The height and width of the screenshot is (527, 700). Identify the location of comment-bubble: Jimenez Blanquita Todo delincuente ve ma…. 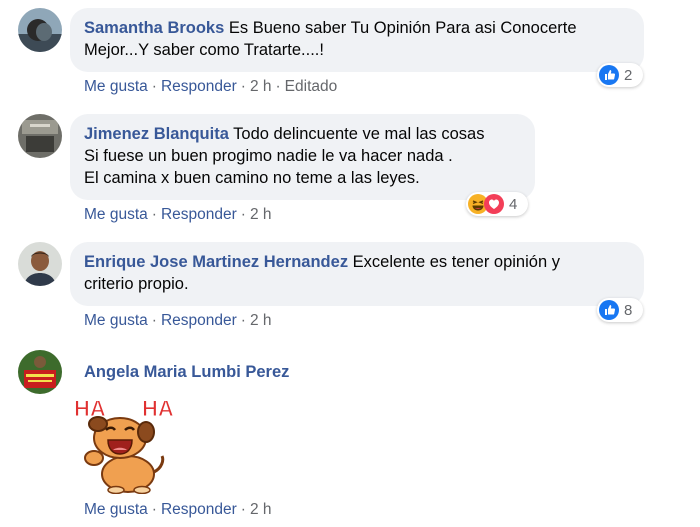
(302, 157).